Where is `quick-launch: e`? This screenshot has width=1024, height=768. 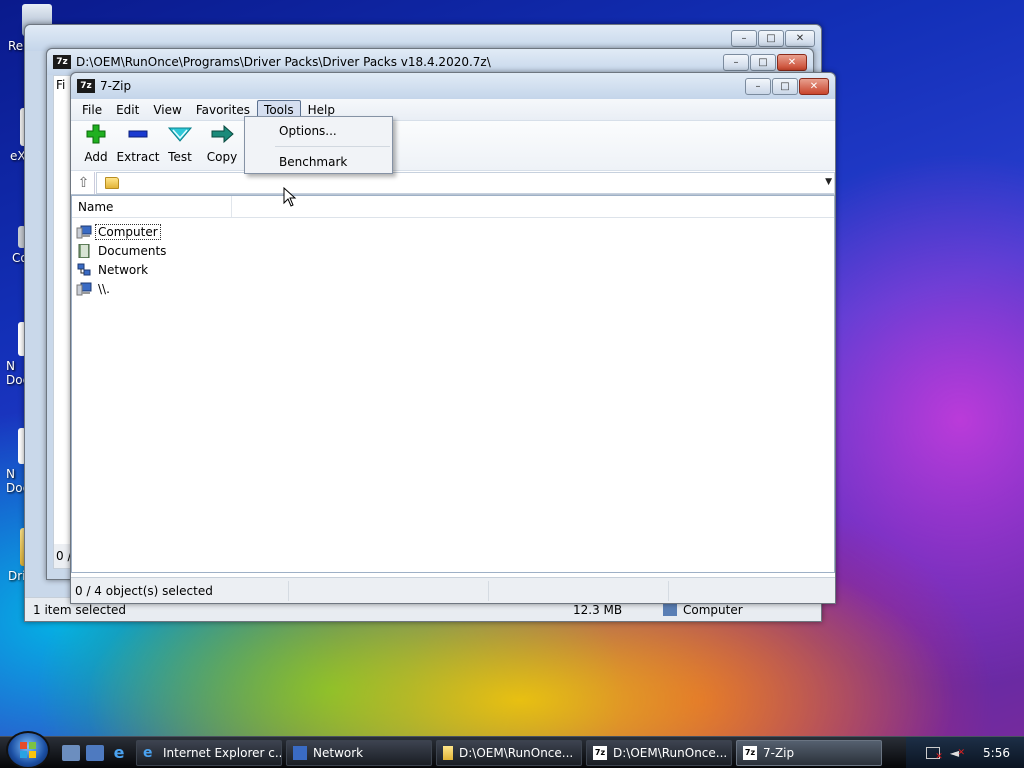
quick-launch: e is located at coordinates (95, 752).